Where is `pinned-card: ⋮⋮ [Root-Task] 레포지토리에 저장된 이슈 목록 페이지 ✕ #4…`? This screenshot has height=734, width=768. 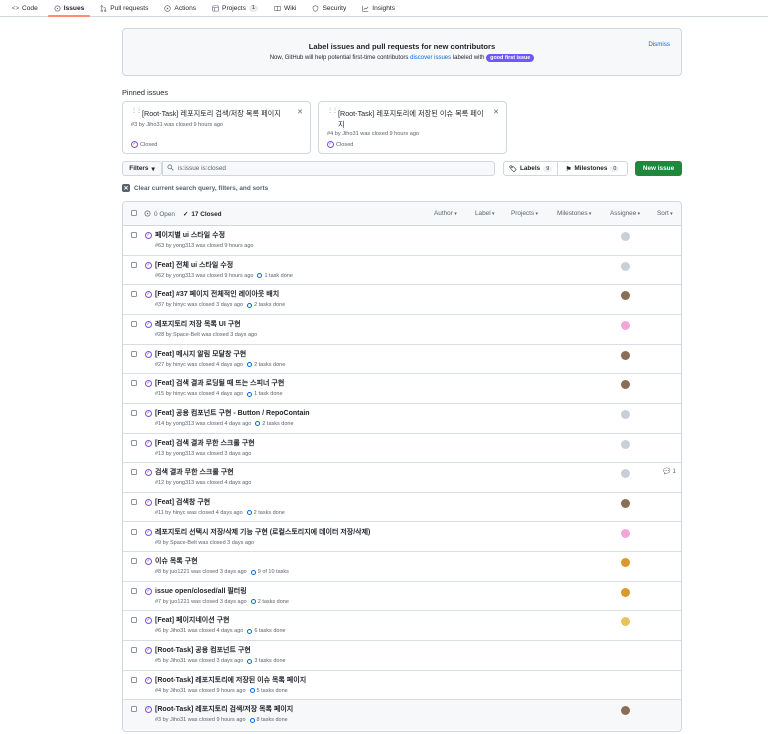 pinned-card: ⋮⋮ [Root-Task] 레포지토리에 저장된 이슈 목록 페이지 ✕ #4… is located at coordinates (412, 127).